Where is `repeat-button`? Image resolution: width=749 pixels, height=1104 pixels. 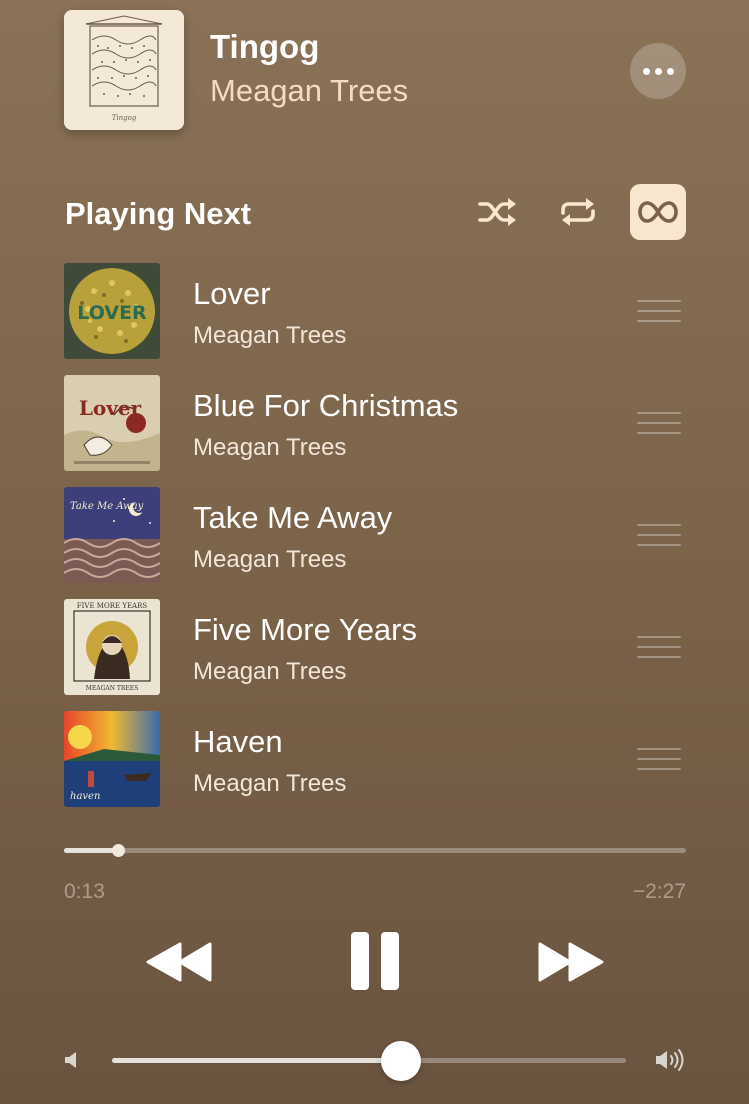 repeat-button is located at coordinates (578, 212).